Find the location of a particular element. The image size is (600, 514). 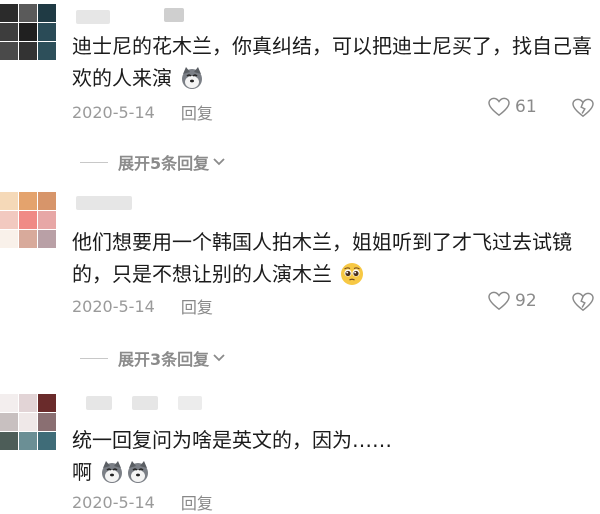

like-button: 92 is located at coordinates (512, 301).